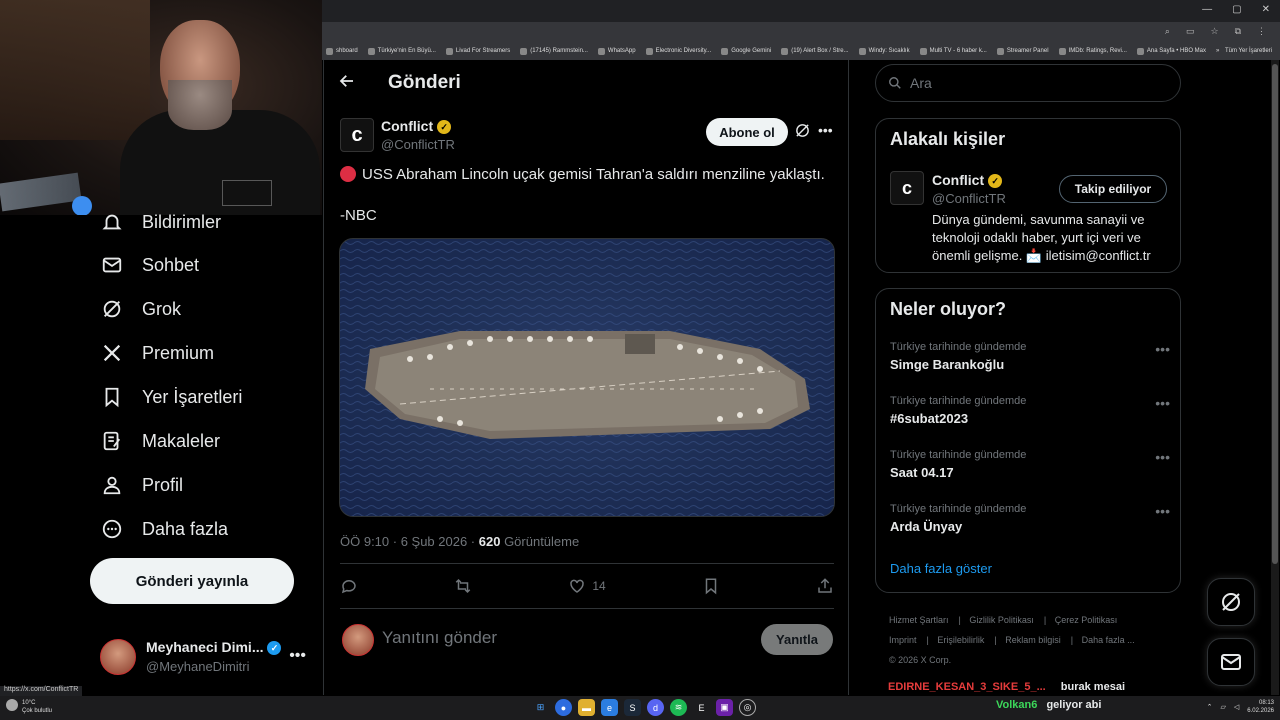  Describe the element at coordinates (297, 656) in the screenshot. I see `account-more-icon: •••` at that location.